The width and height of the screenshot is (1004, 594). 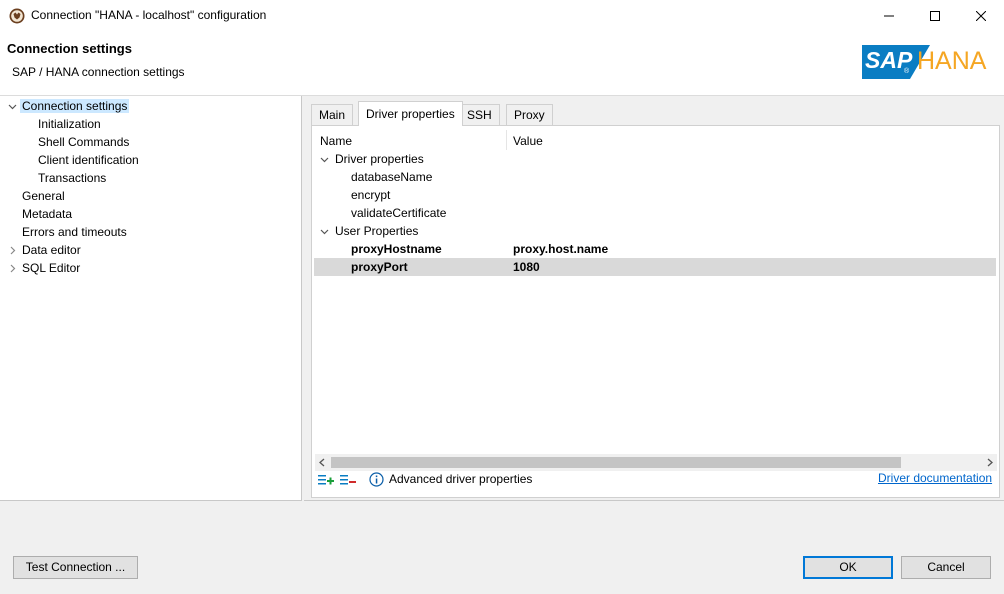 What do you see at coordinates (560, 249) in the screenshot?
I see `property-value: proxy.host.name` at bounding box center [560, 249].